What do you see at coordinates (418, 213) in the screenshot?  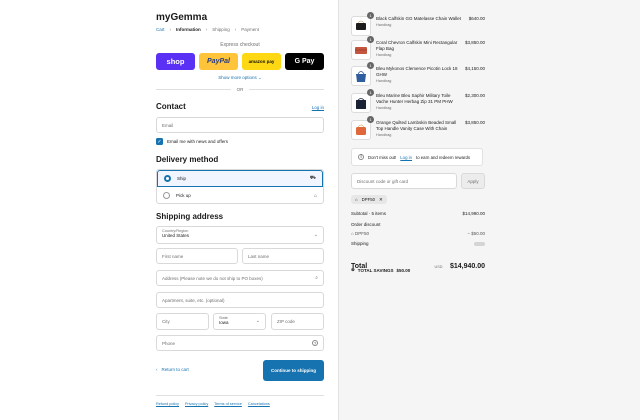 I see `subtotal-row: Subtotal · 5 items $14,990.00` at bounding box center [418, 213].